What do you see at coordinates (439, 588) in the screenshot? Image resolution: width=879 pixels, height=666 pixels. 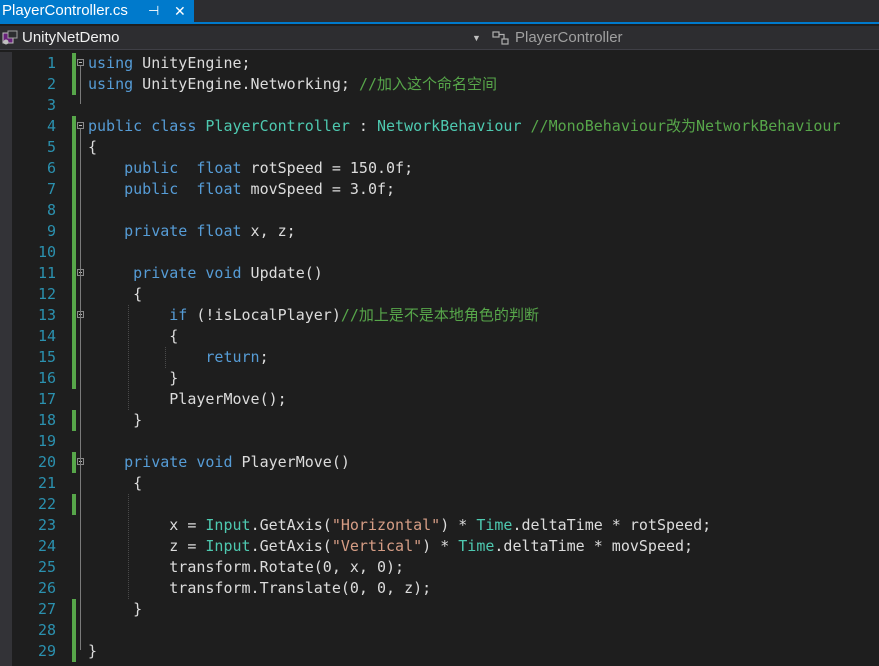 I see `code-line: 26 transform.Translate(0, 0, z);` at bounding box center [439, 588].